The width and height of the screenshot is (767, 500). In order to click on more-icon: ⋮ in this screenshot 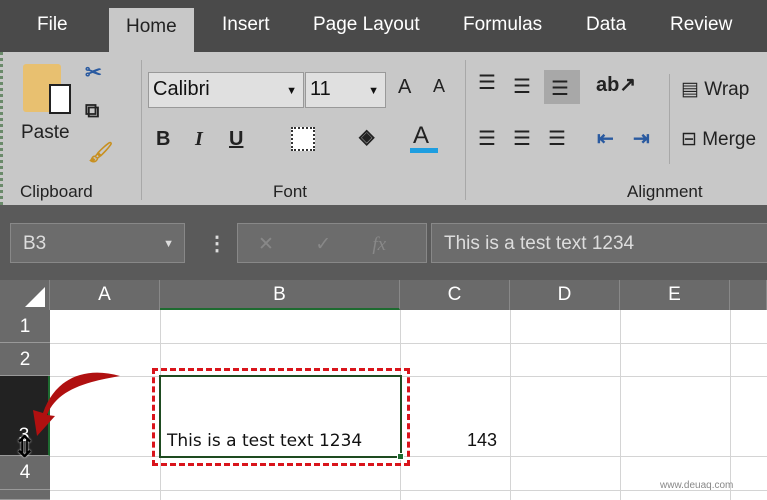, I will do `click(217, 243)`.